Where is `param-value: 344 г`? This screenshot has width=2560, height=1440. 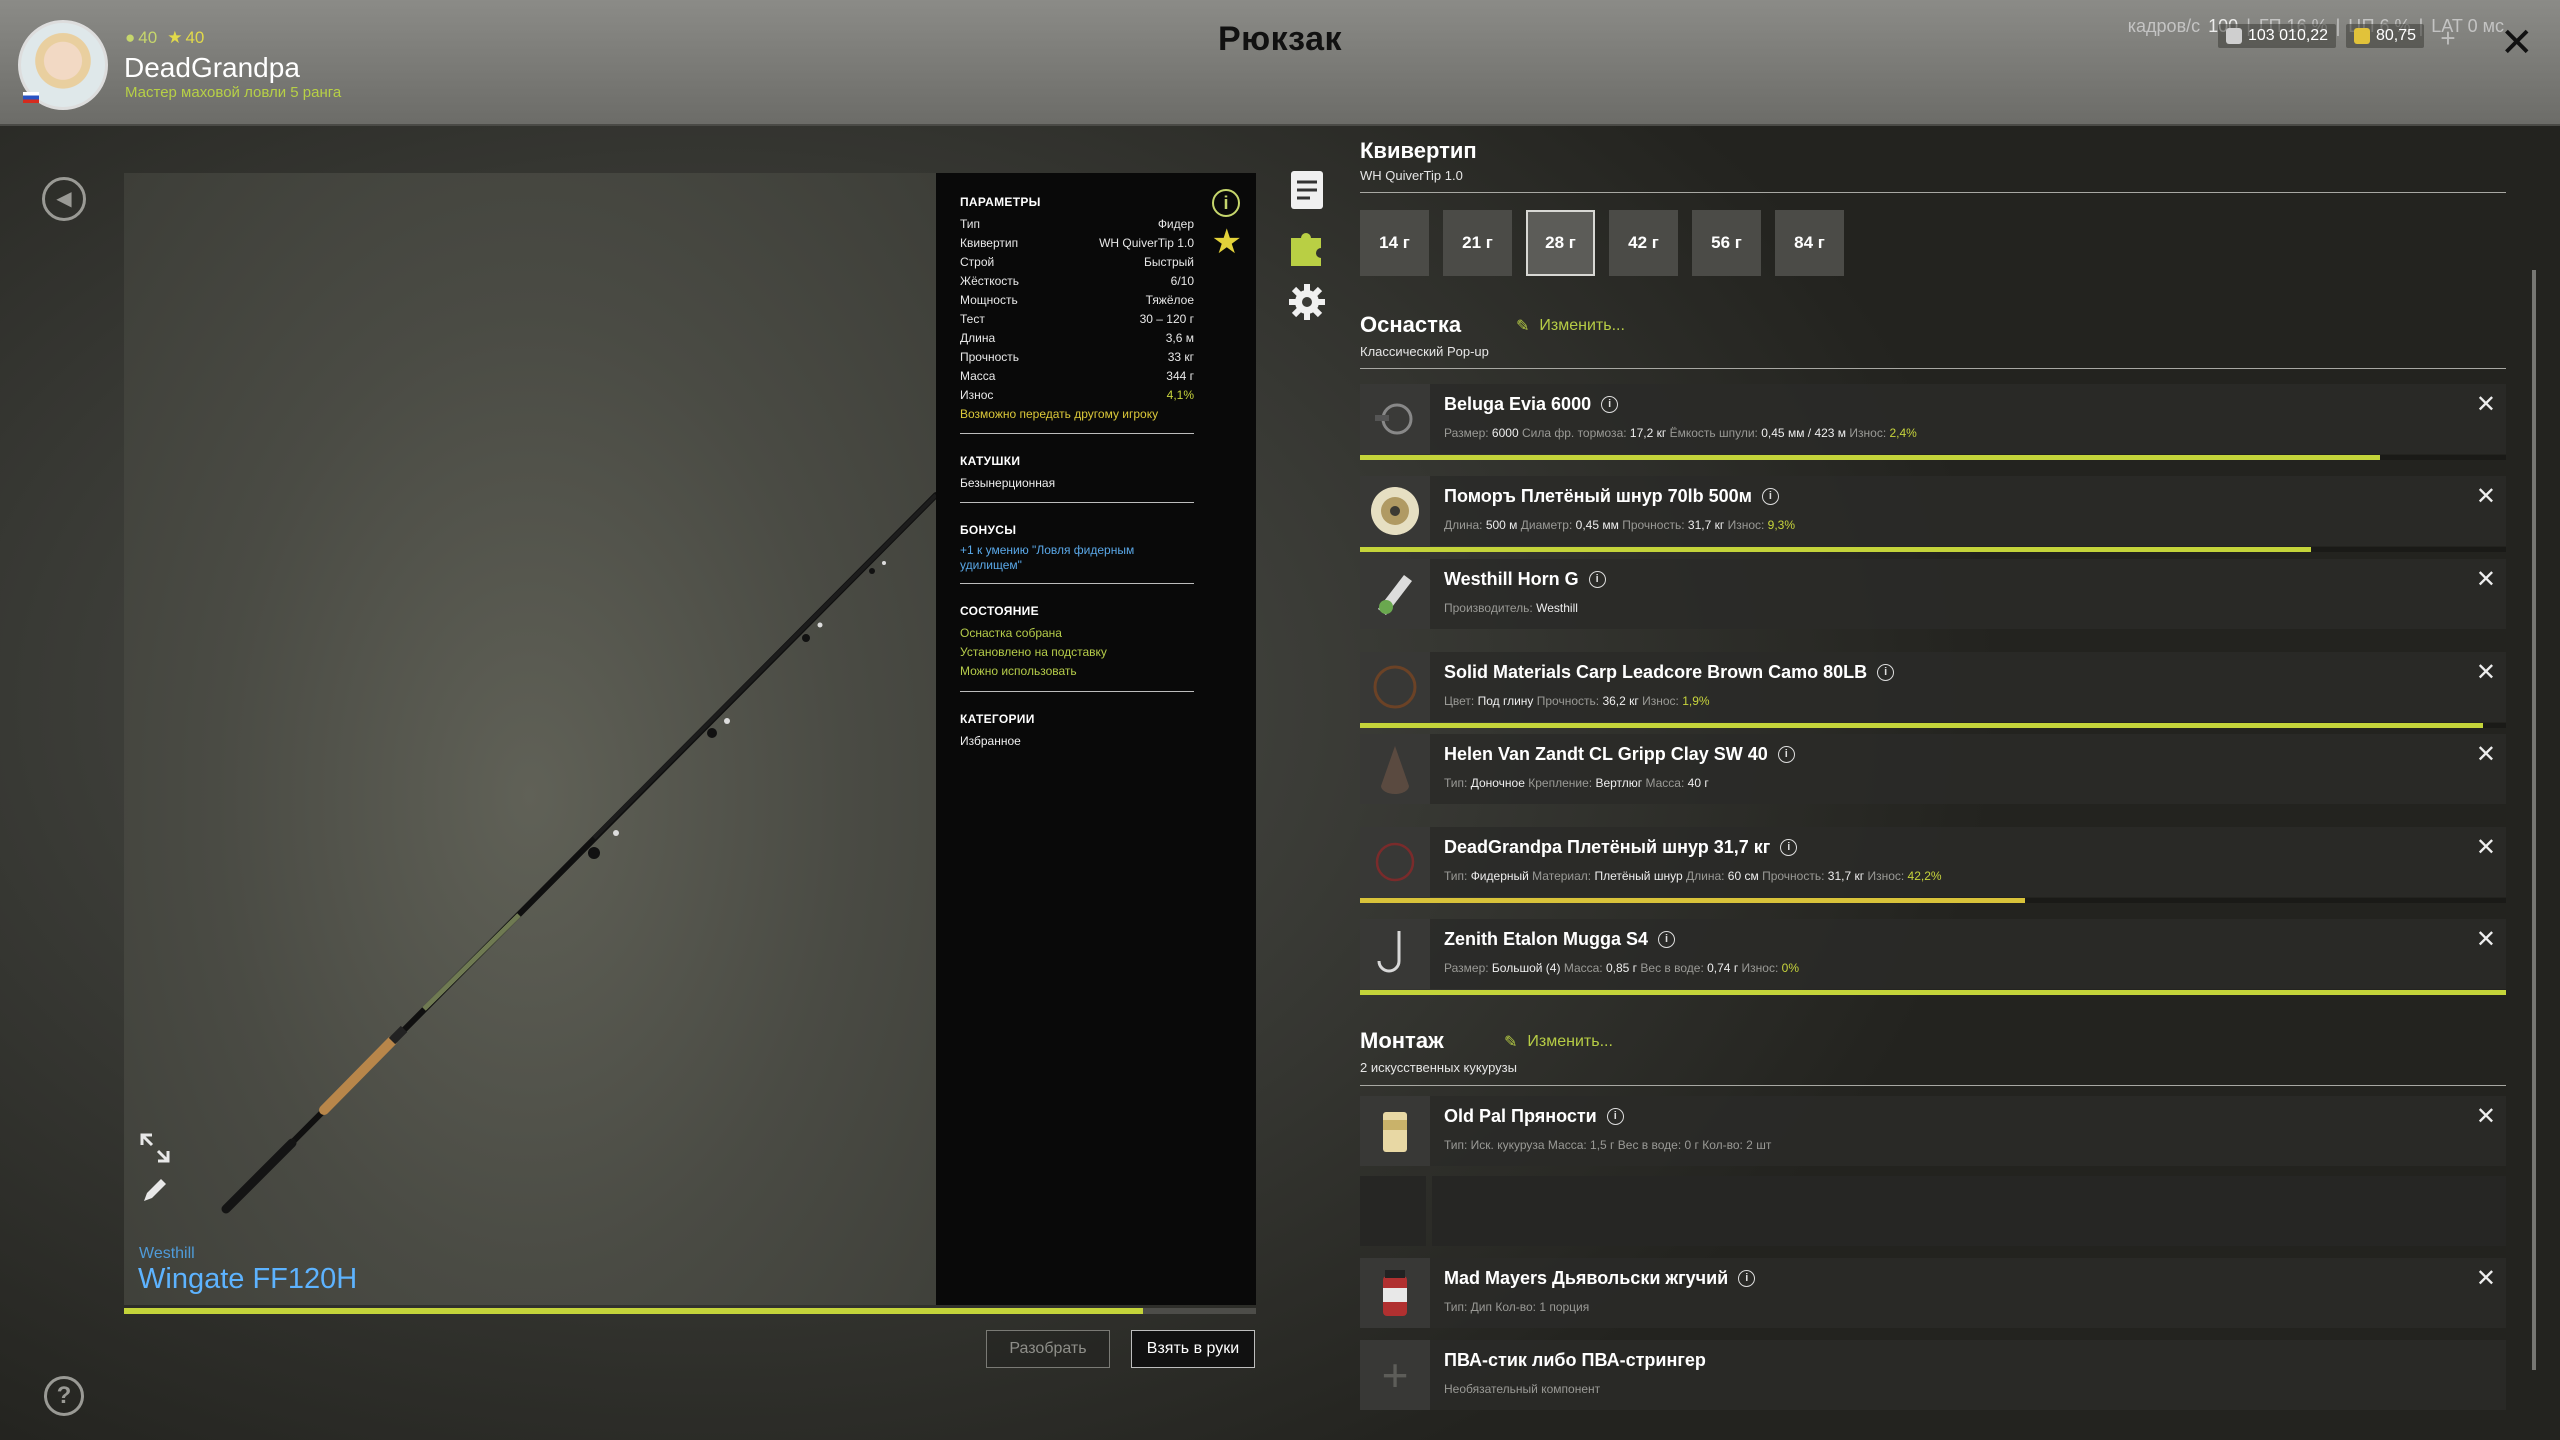
param-value: 344 г is located at coordinates (1180, 376).